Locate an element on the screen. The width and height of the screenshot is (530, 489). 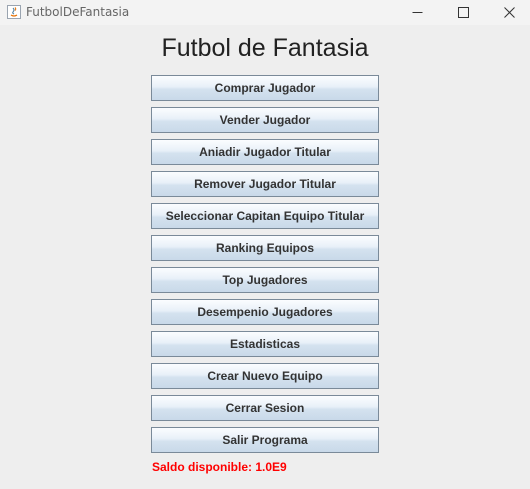
crear-nuevo-equipo-button: Crear Nuevo Equipo is located at coordinates (265, 376).